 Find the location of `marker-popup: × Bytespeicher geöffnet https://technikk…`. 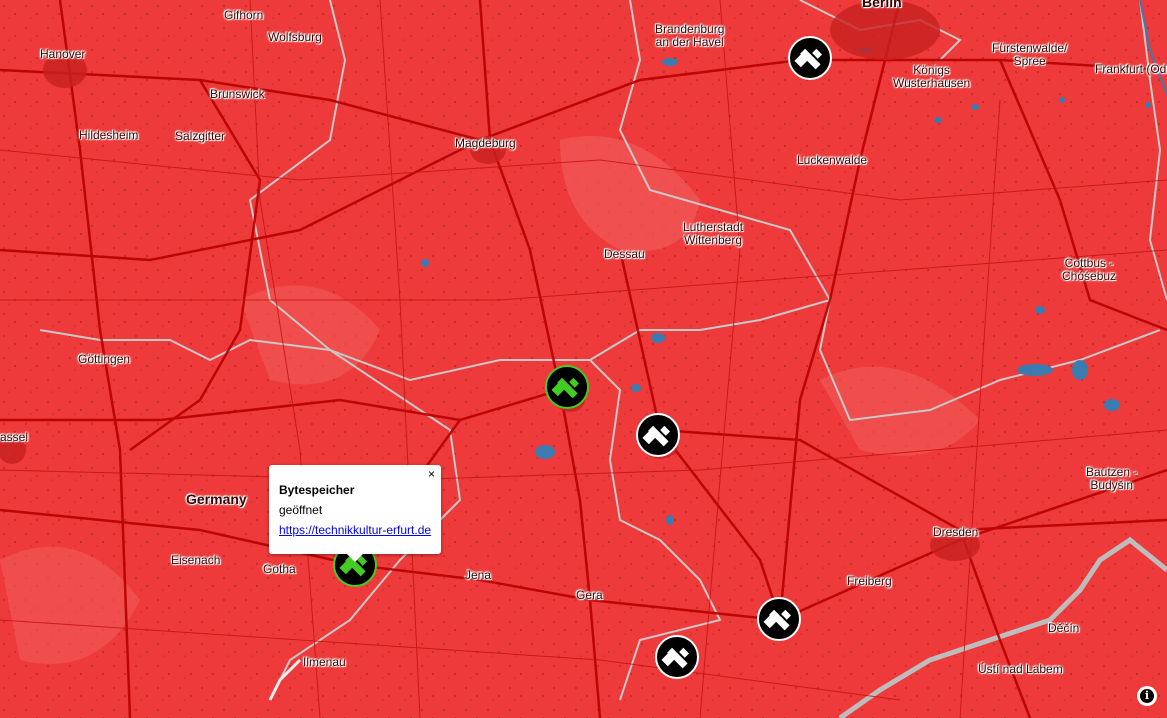

marker-popup: × Bytespeicher geöffnet https://technikk… is located at coordinates (355, 513).